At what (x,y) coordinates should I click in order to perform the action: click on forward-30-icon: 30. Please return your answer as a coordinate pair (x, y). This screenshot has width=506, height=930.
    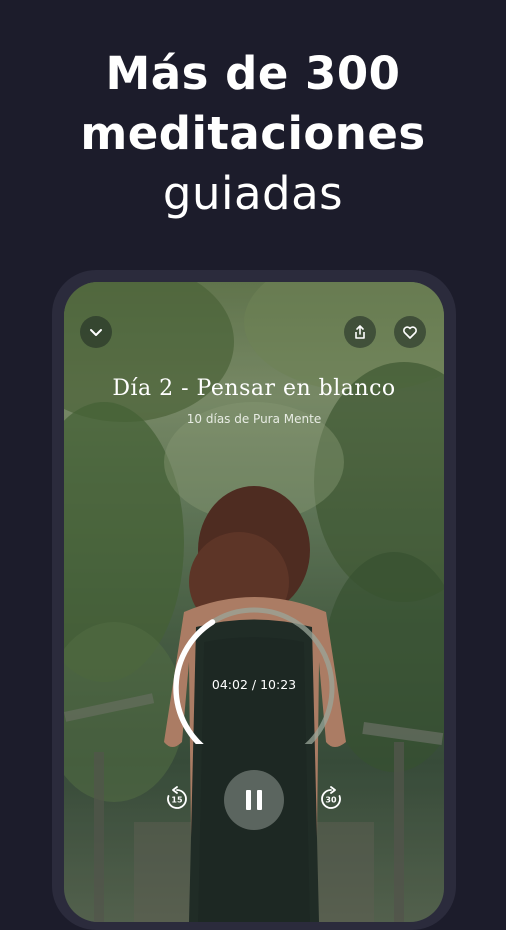
    Looking at the image, I should click on (331, 797).